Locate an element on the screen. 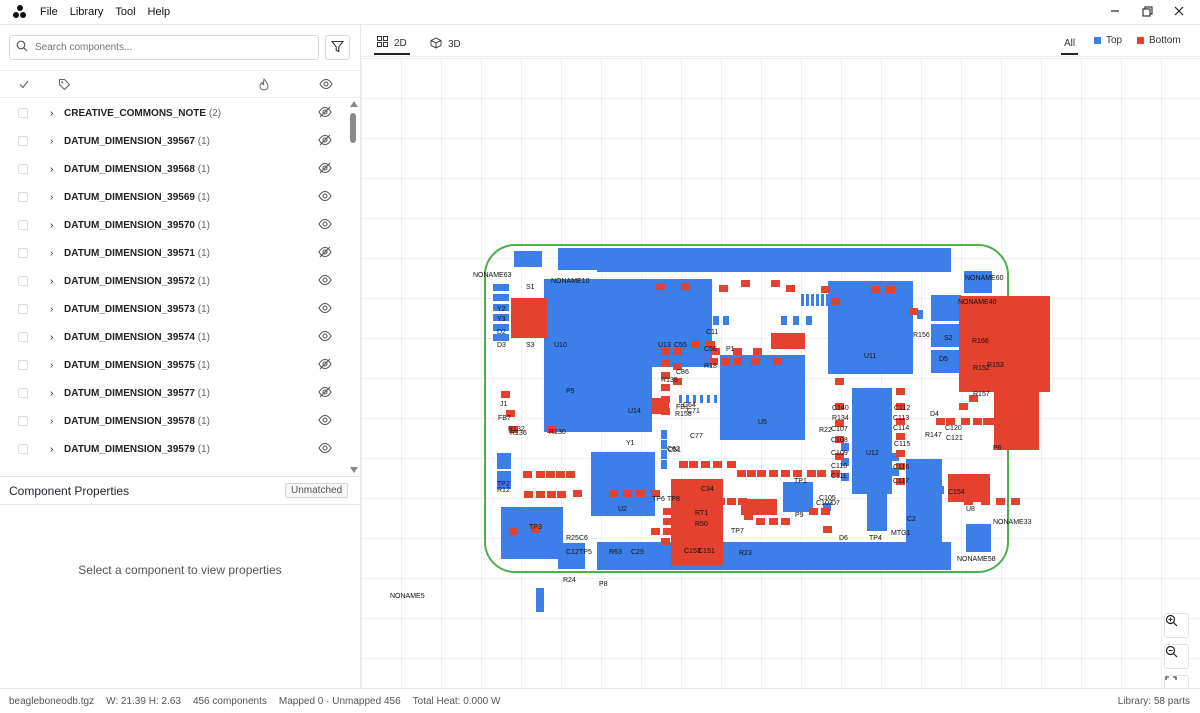  list-item: › CREATIVE_COMMONS_NOTE (2) is located at coordinates (174, 113).